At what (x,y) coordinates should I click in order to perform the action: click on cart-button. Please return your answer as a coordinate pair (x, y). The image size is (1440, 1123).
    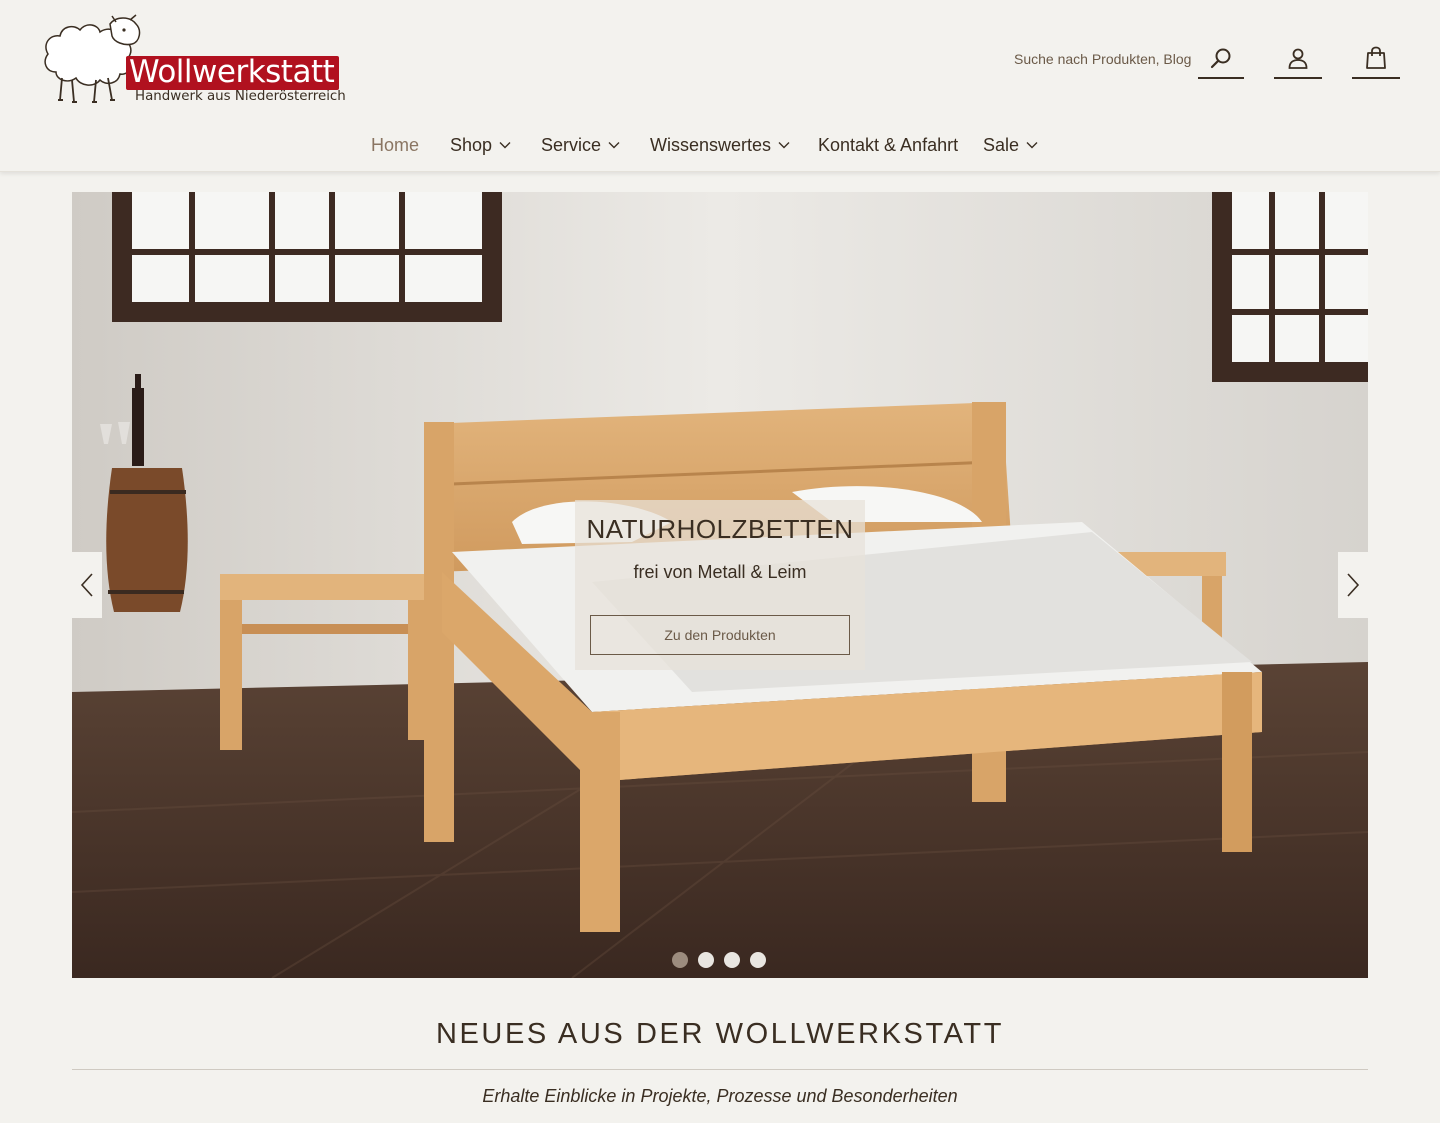
    Looking at the image, I should click on (1376, 58).